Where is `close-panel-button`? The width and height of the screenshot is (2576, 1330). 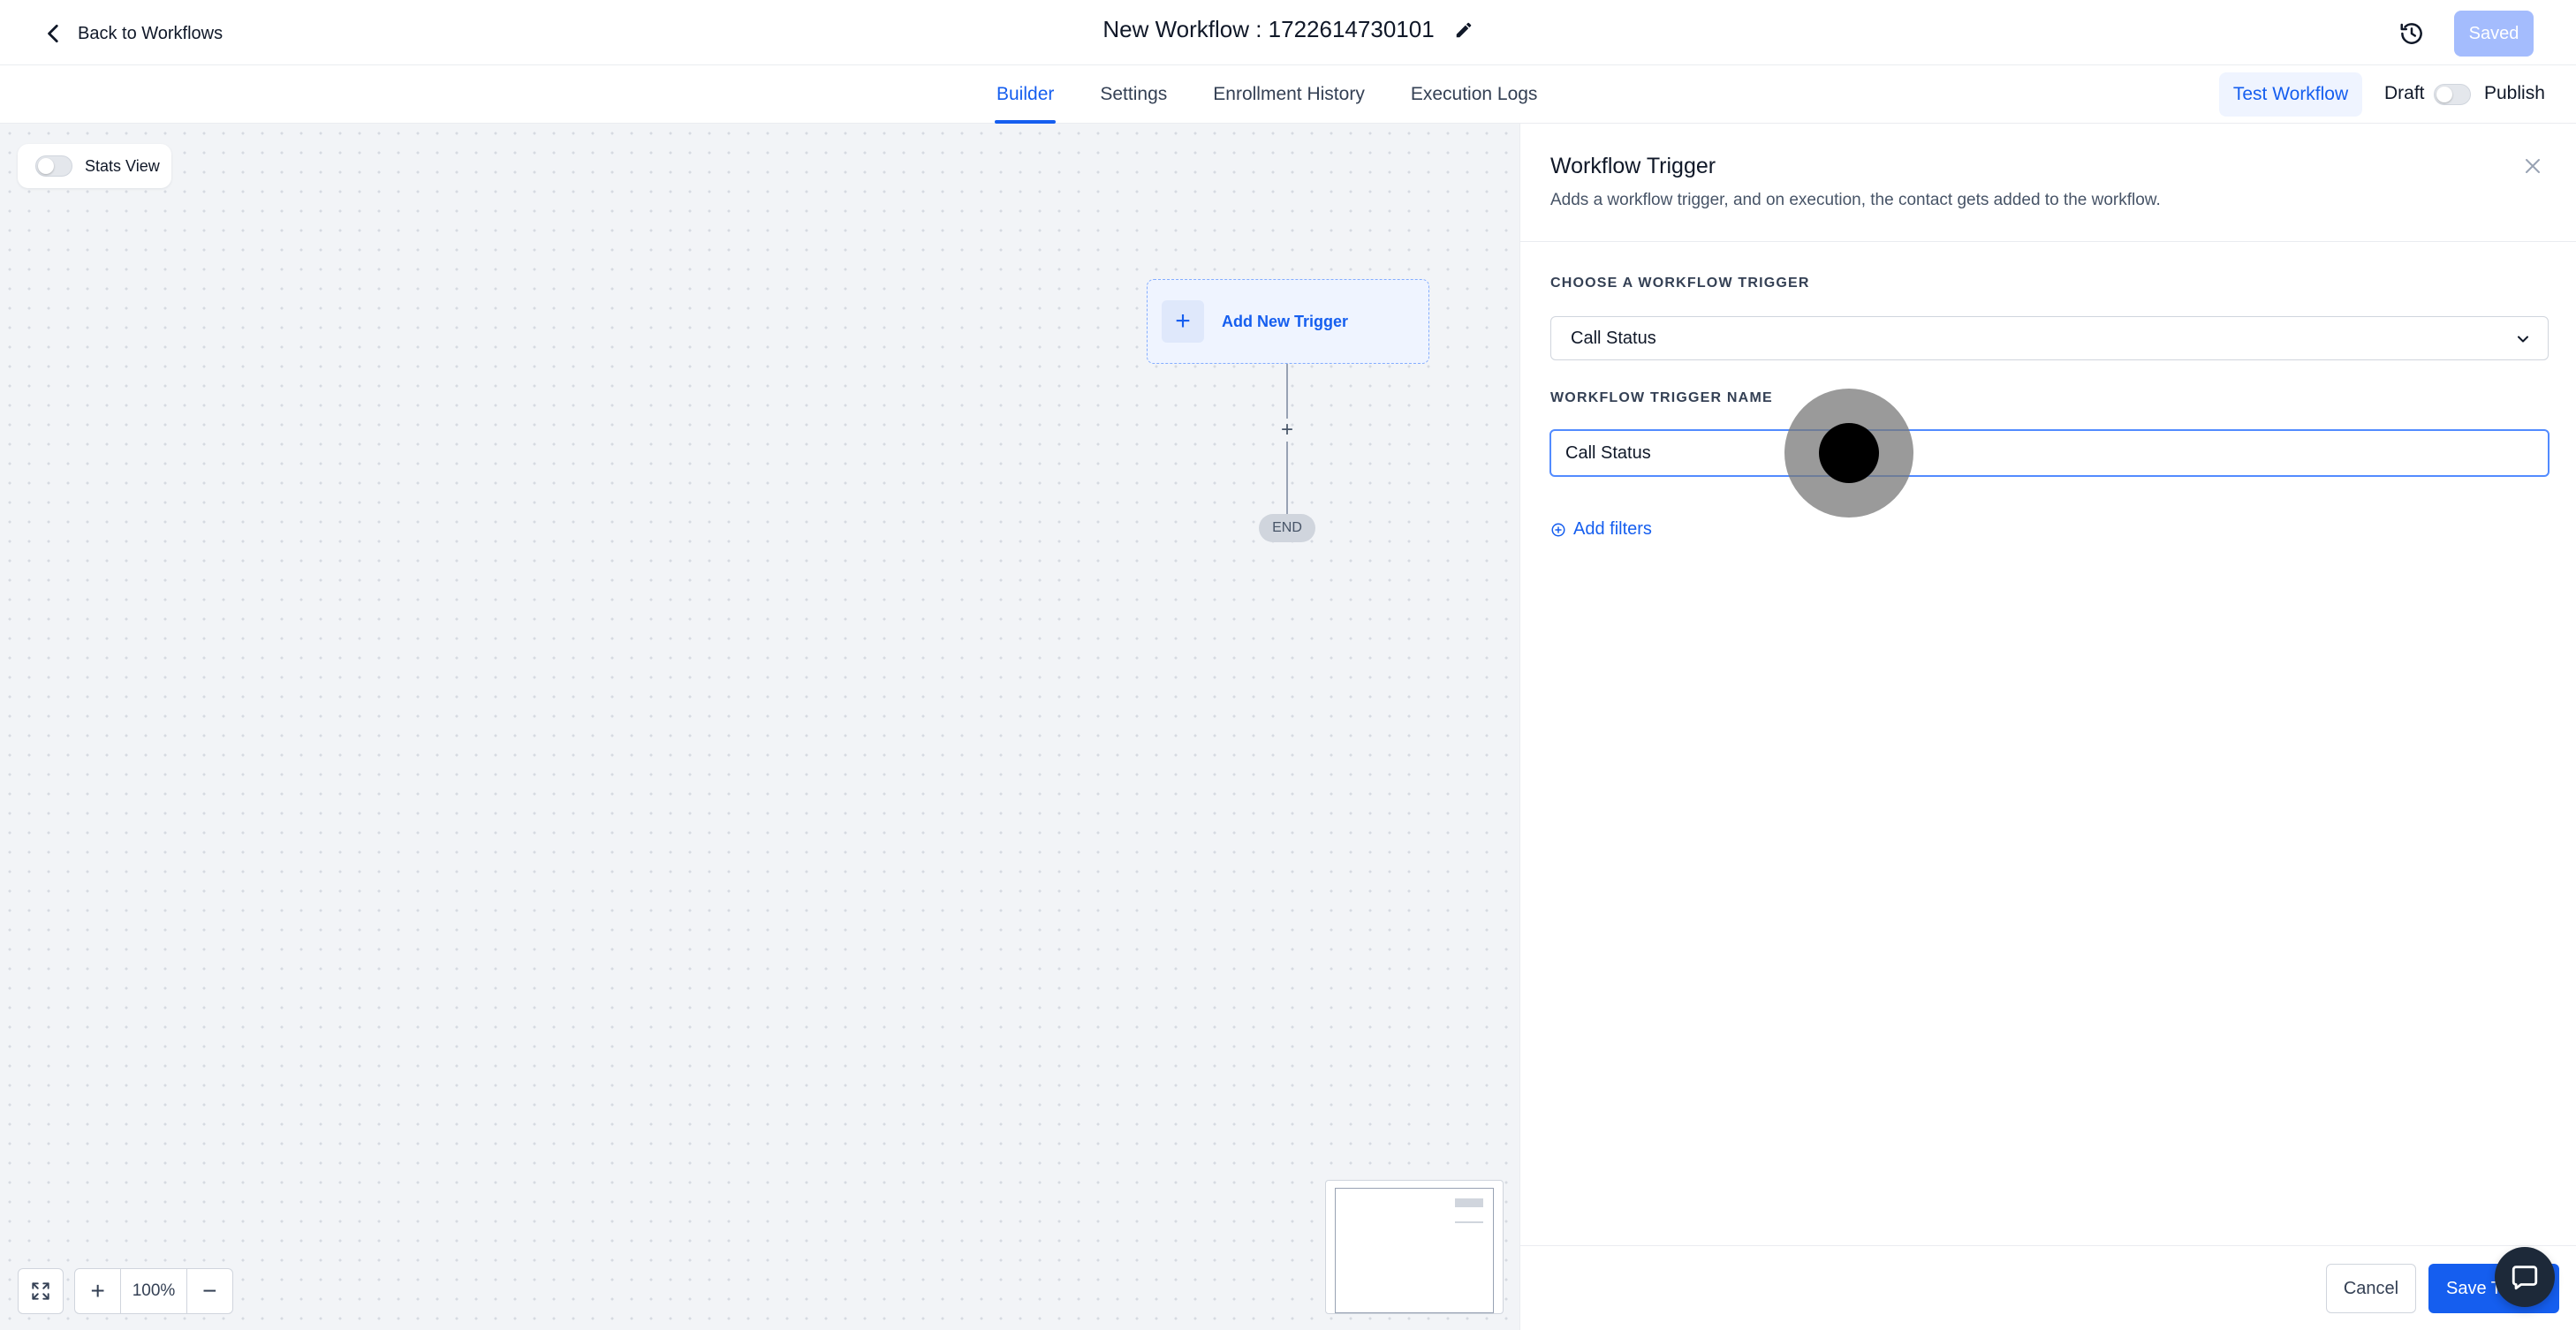 close-panel-button is located at coordinates (2533, 166).